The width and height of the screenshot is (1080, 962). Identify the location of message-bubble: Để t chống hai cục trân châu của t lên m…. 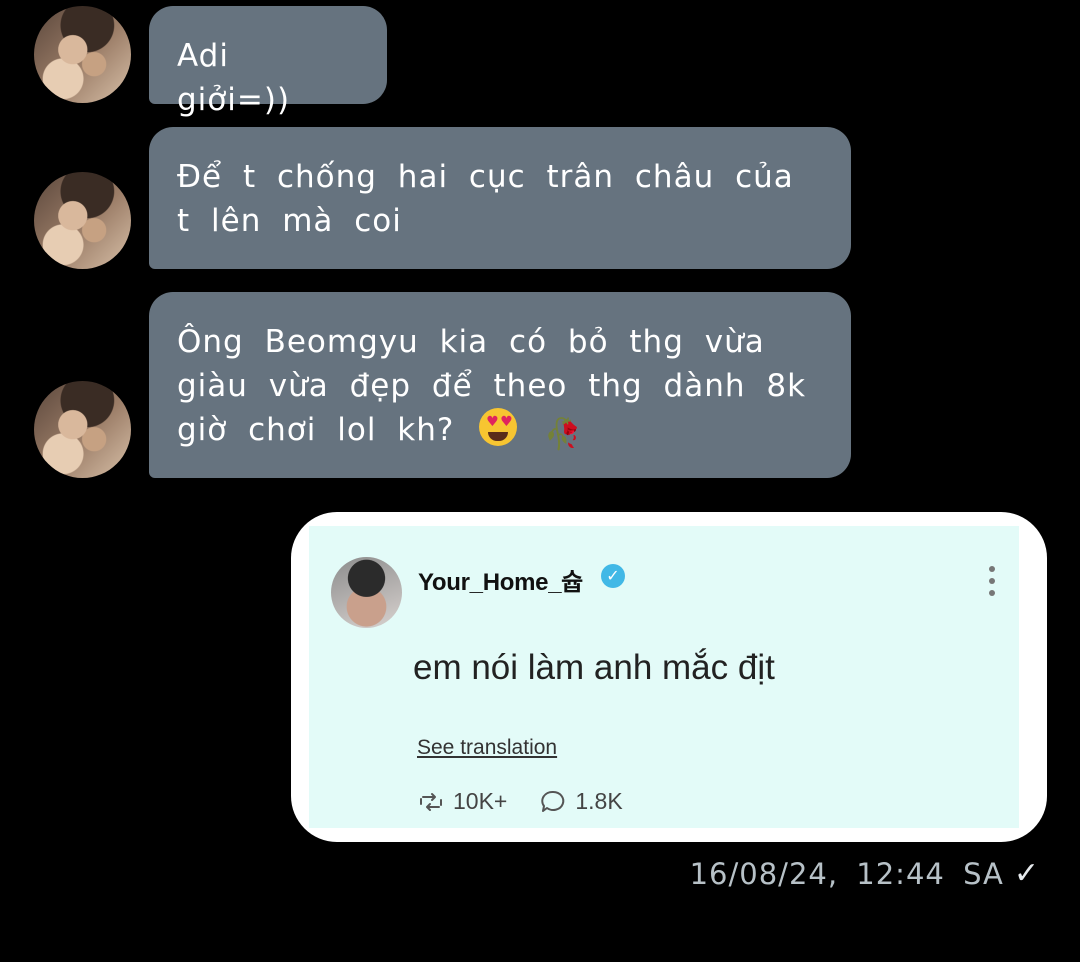
(500, 198).